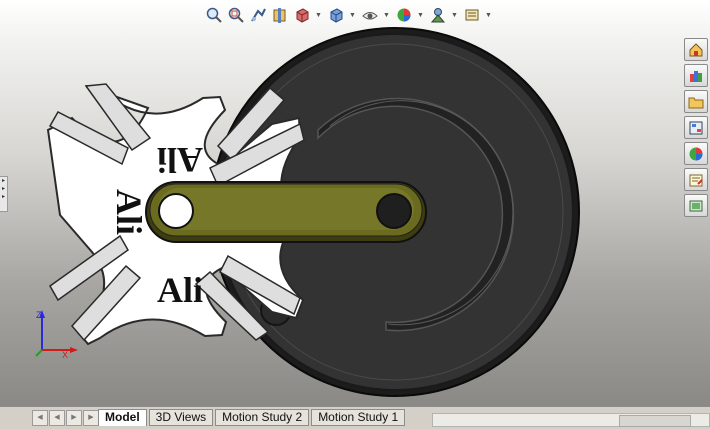 The height and width of the screenshot is (429, 710). Describe the element at coordinates (696, 101) in the screenshot. I see `file-explorer-icon` at that location.